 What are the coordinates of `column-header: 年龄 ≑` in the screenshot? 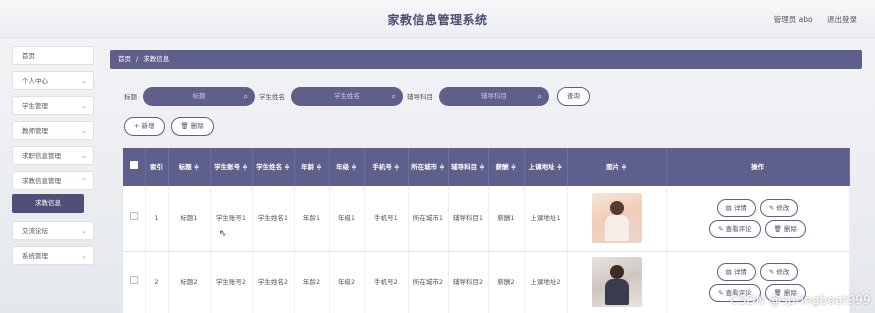 It's located at (312, 167).